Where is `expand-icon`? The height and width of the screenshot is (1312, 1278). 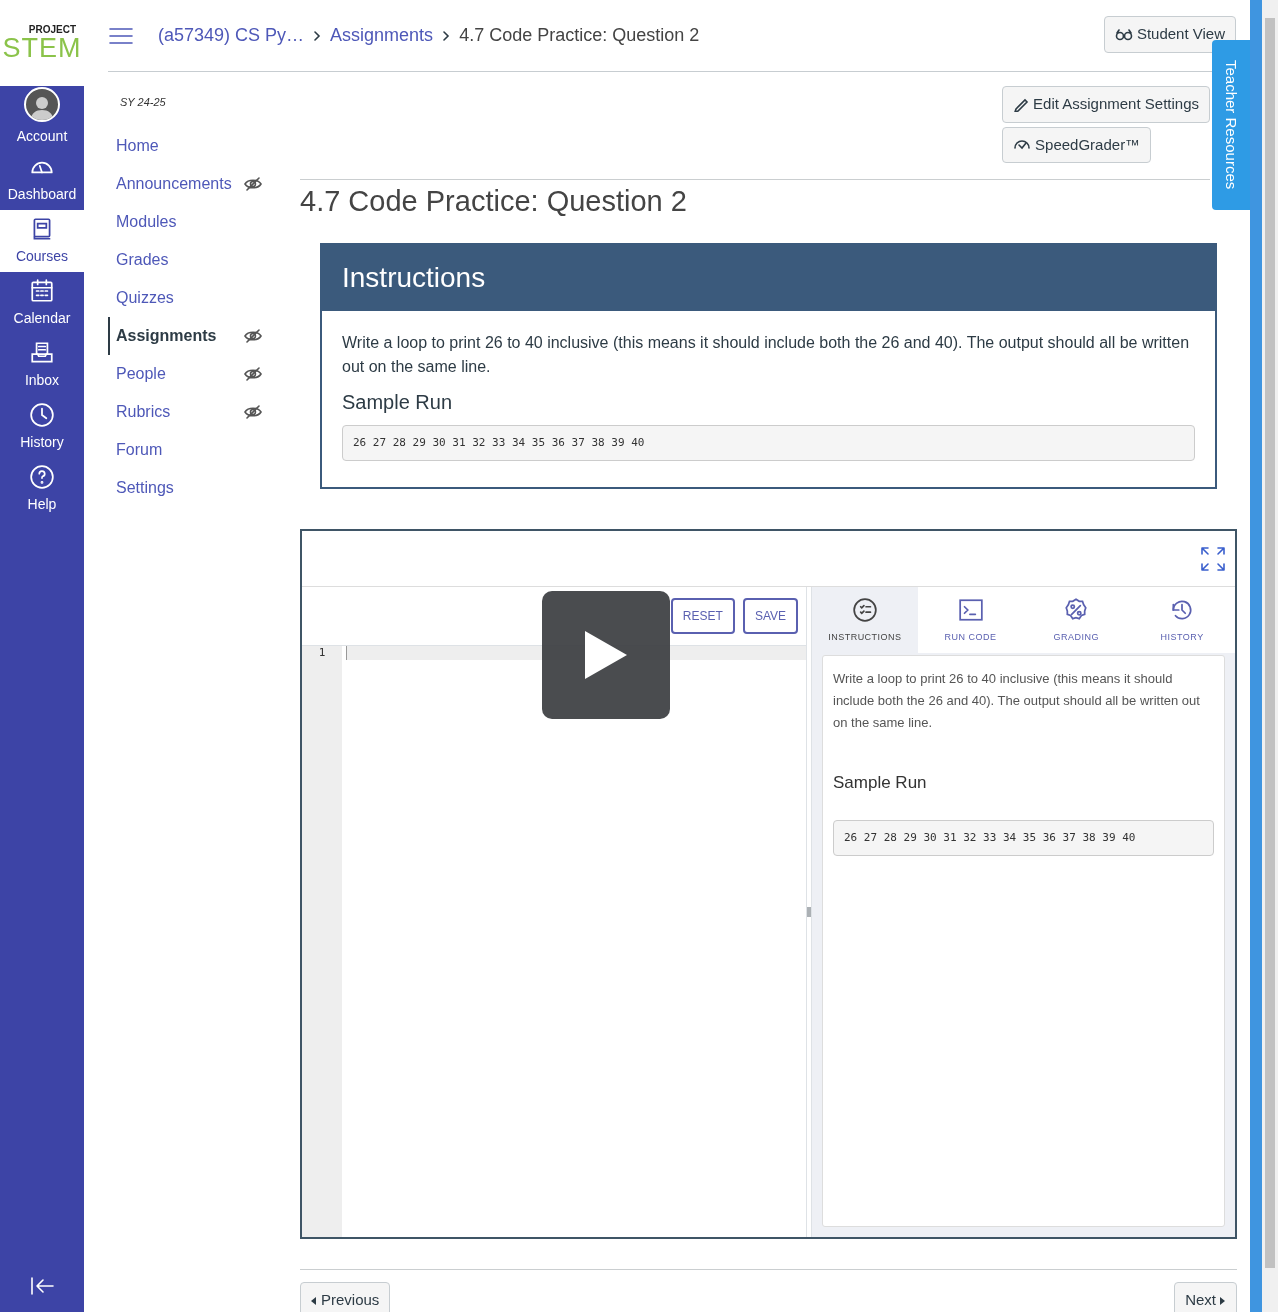 expand-icon is located at coordinates (1213, 558).